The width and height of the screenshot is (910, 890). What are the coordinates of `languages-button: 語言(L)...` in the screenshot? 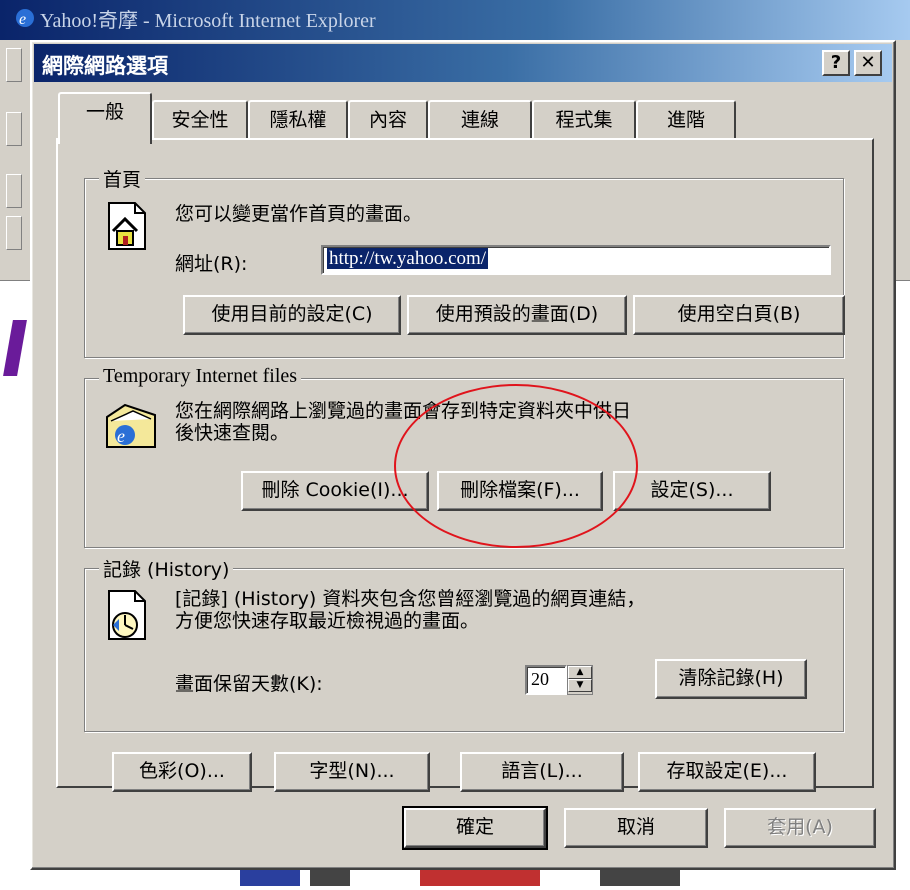 It's located at (542, 772).